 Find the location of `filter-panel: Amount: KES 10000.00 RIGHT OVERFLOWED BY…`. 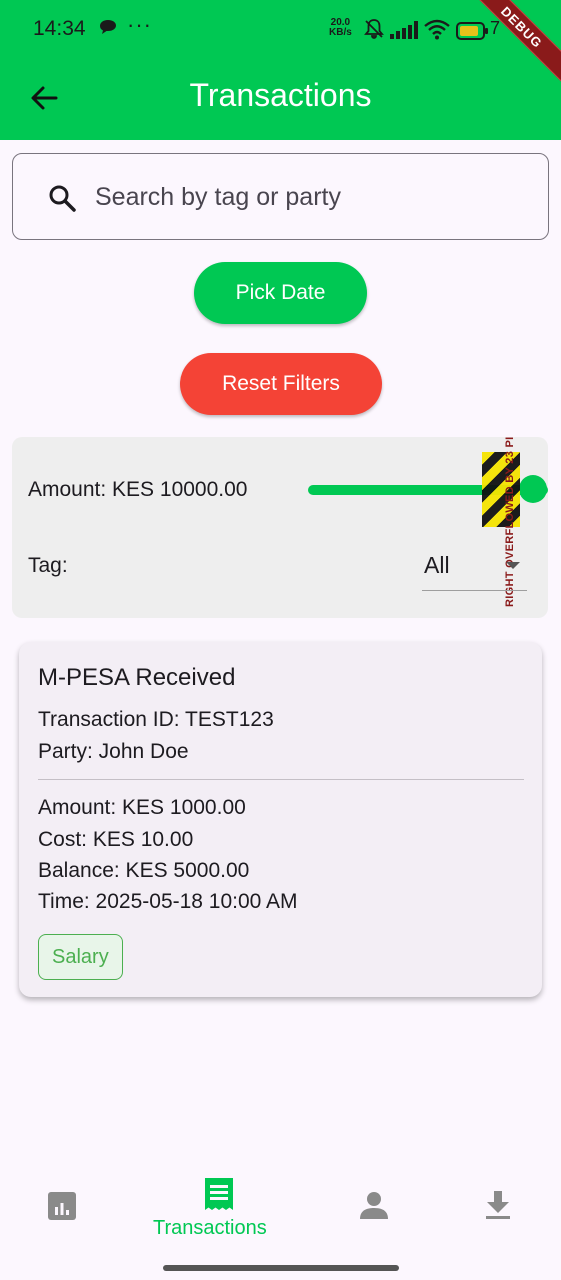

filter-panel: Amount: KES 10000.00 RIGHT OVERFLOWED BY… is located at coordinates (280, 527).